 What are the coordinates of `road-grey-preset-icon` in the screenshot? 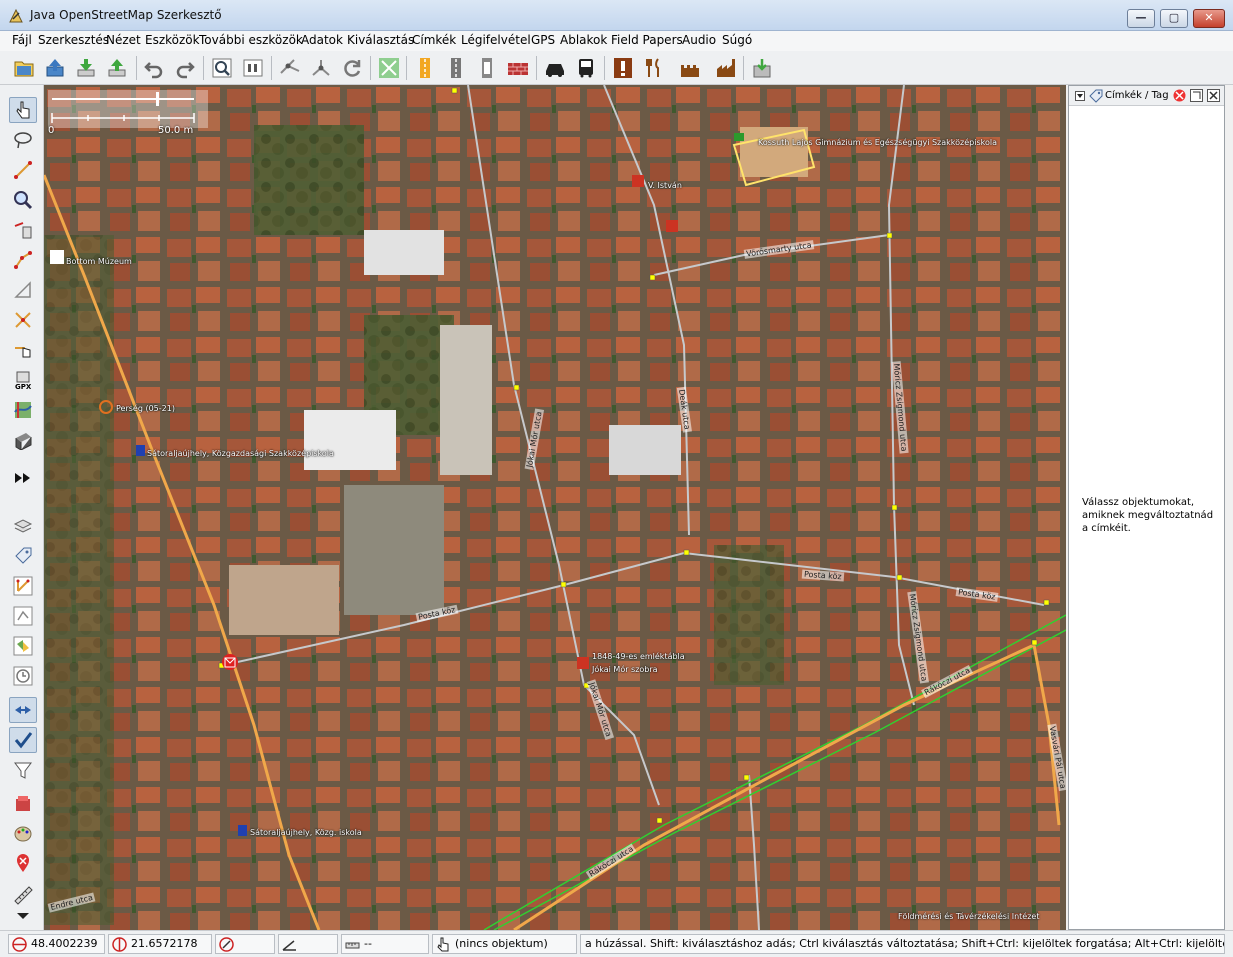 It's located at (456, 68).